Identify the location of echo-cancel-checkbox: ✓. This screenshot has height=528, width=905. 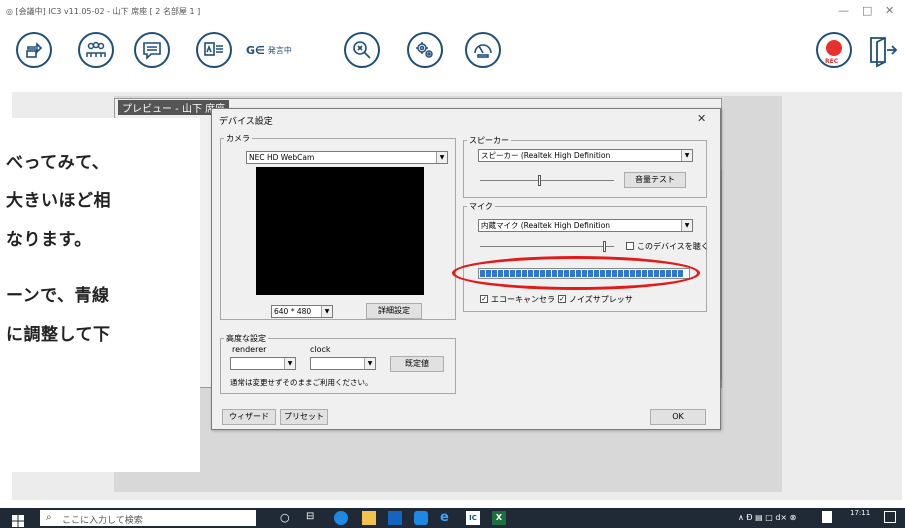
(484, 299).